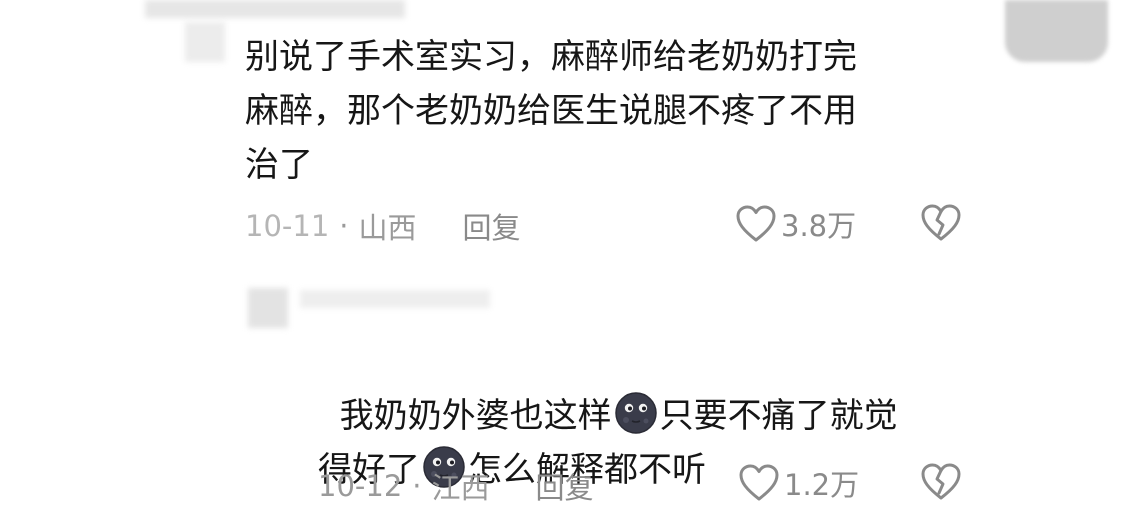 The width and height of the screenshot is (1136, 521). Describe the element at coordinates (387, 228) in the screenshot. I see `comment-1-location: 山西` at that location.